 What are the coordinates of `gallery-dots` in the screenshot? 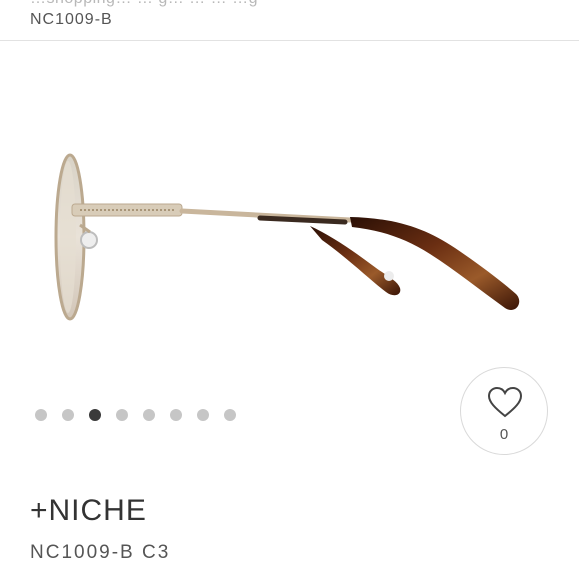 It's located at (135, 415).